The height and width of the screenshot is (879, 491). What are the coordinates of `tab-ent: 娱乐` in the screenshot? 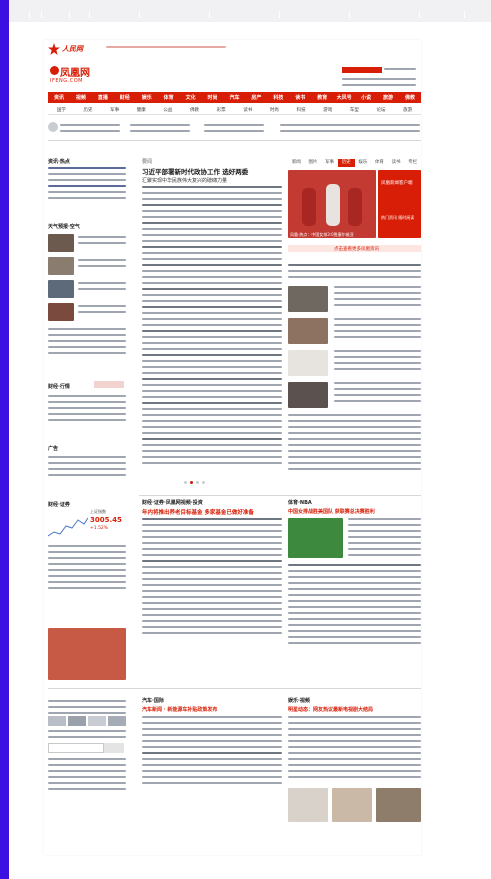 It's located at (363, 163).